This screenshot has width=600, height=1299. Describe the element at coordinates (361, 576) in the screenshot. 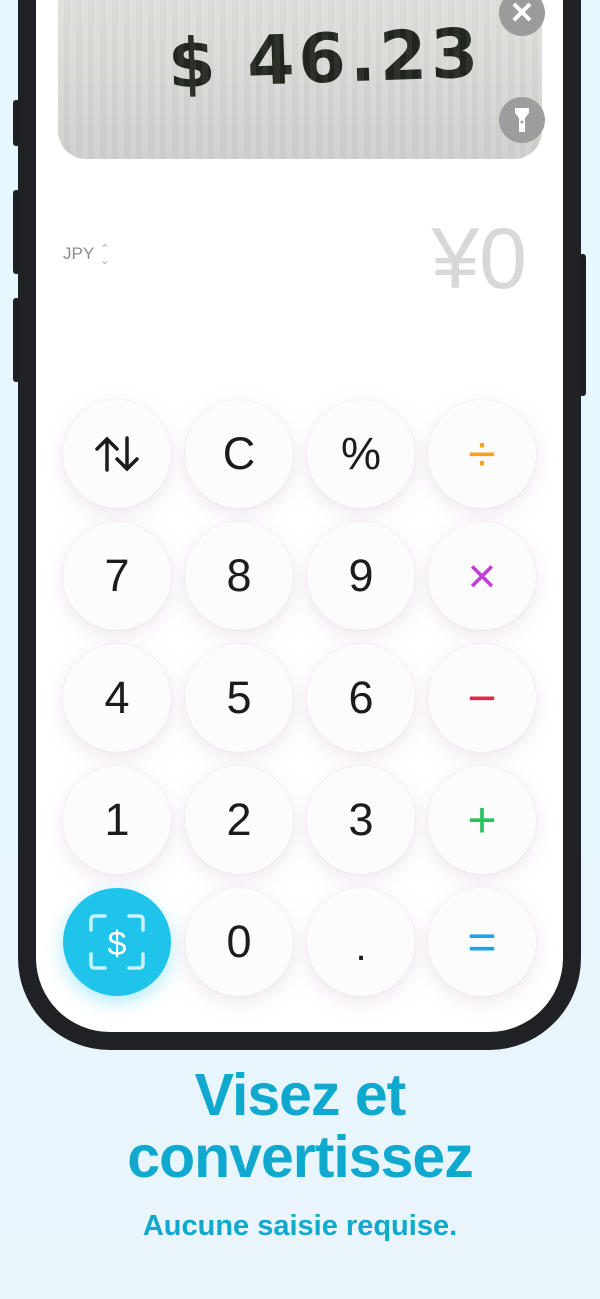

I see `key-9: 9` at that location.